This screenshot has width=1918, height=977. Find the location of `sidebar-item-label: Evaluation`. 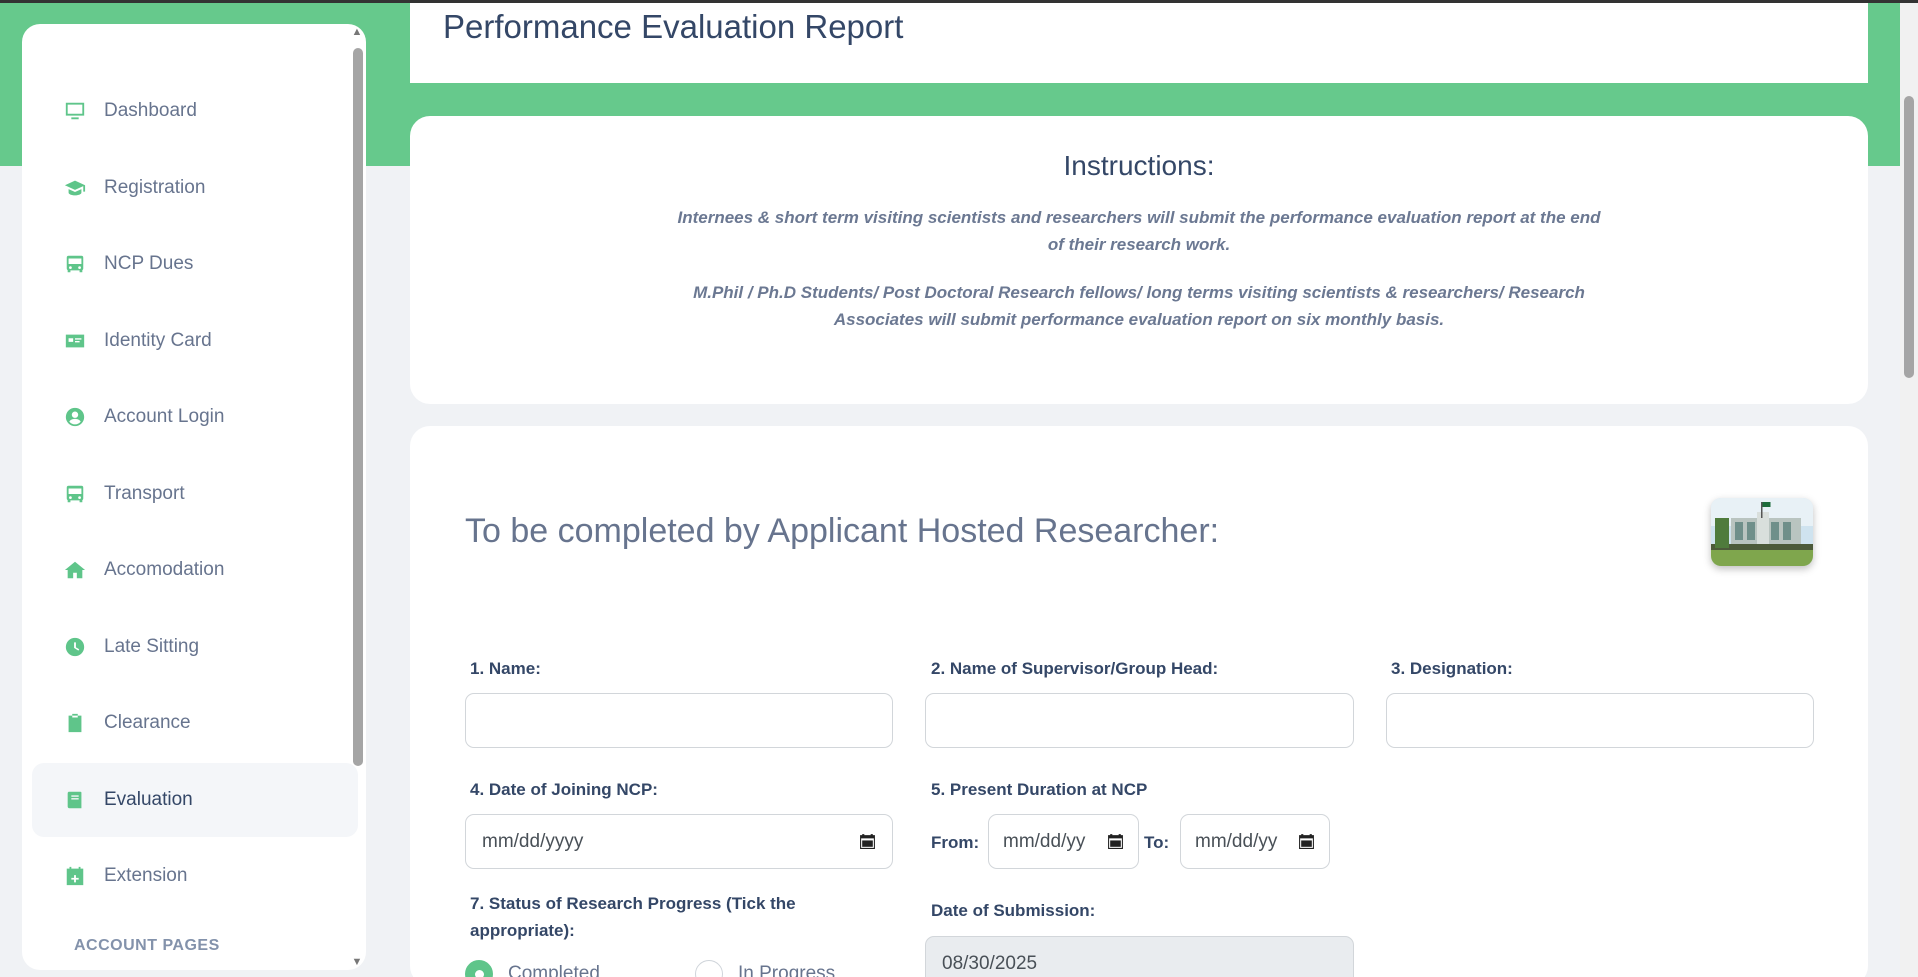

sidebar-item-label: Evaluation is located at coordinates (148, 799).